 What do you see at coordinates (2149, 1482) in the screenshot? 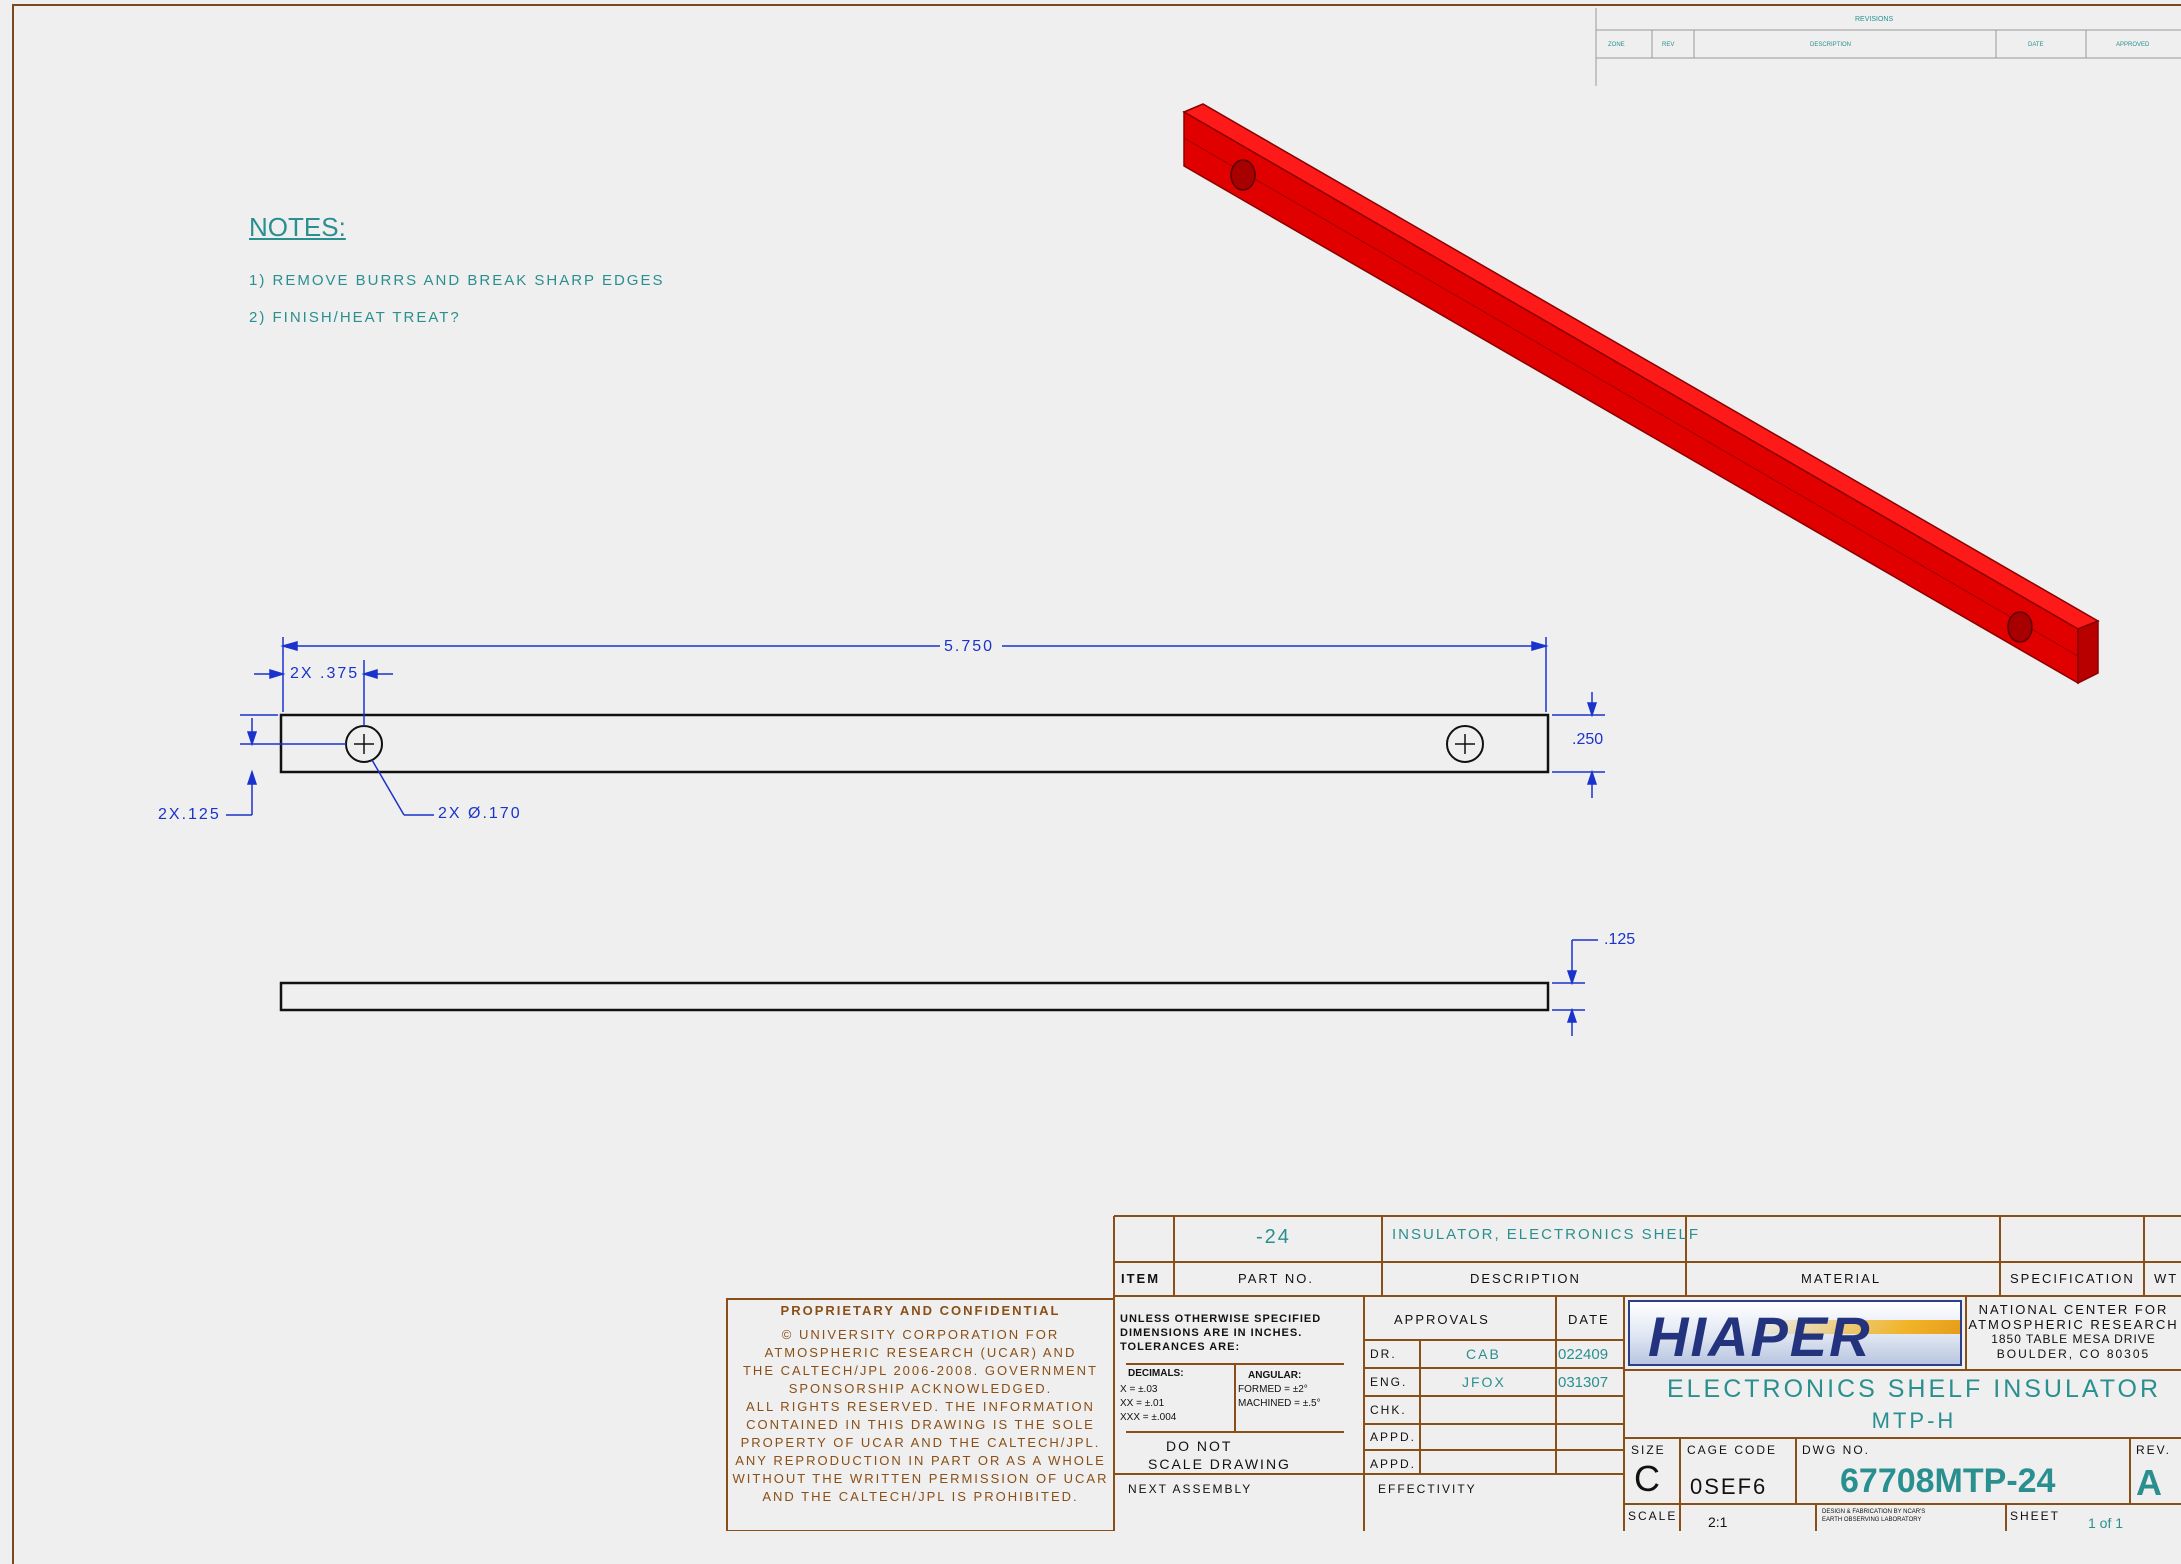
I see `rev-value: A` at bounding box center [2149, 1482].